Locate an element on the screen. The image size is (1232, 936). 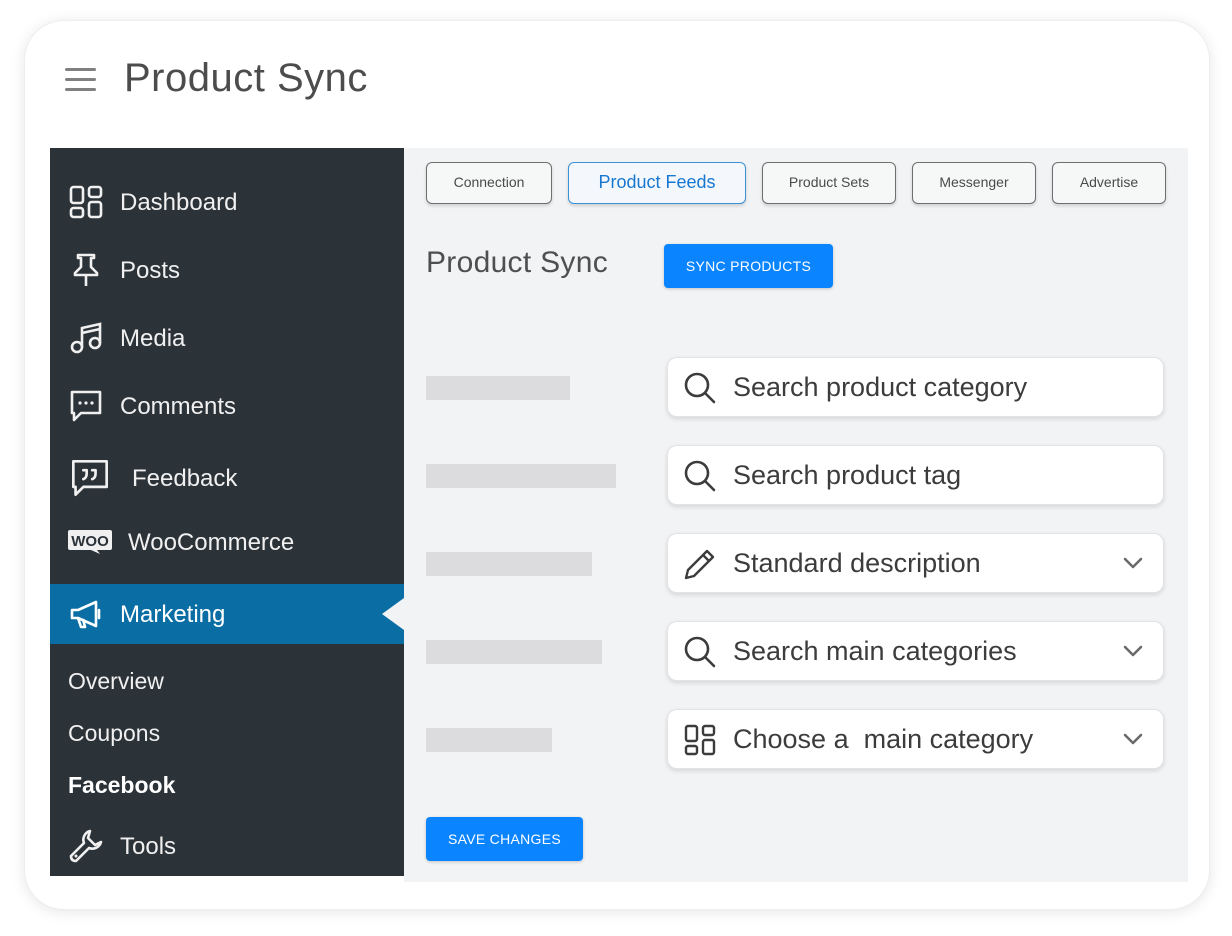
sidebar-item-woocommerce: WOO WooCommerce is located at coordinates (227, 542).